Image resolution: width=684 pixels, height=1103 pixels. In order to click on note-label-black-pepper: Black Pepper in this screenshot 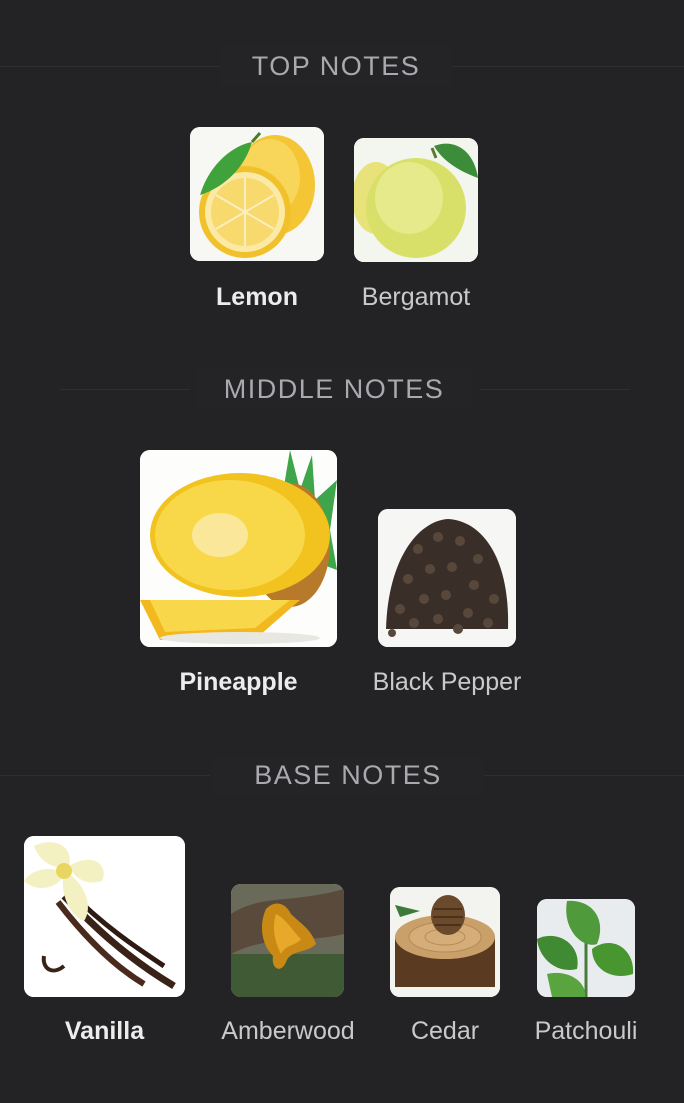, I will do `click(447, 682)`.